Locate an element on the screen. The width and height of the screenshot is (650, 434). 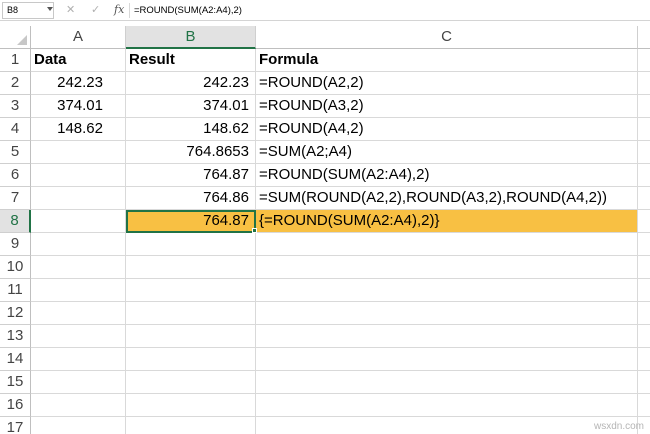
cell-a: Data is located at coordinates (78, 60).